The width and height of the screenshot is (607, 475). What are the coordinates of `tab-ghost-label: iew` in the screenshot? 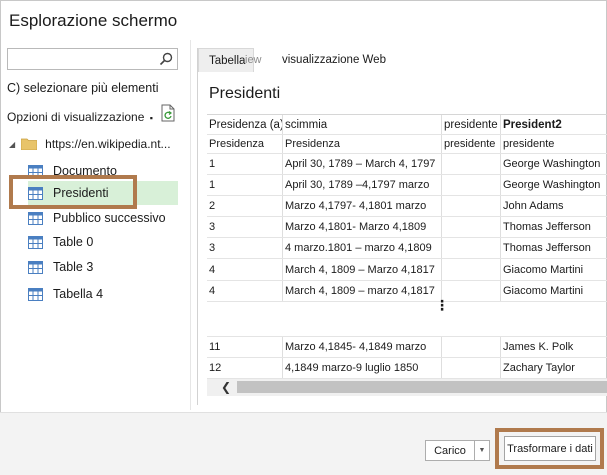 It's located at (253, 60).